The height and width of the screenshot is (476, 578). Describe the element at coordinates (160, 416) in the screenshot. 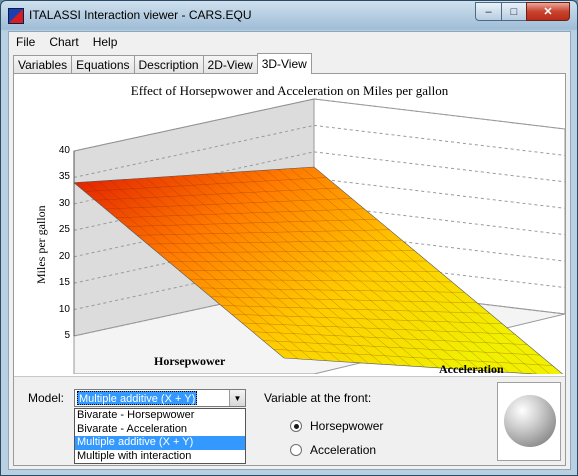

I see `model-option-bivarate-horsepwower: Bivarate - Horsepwower` at that location.